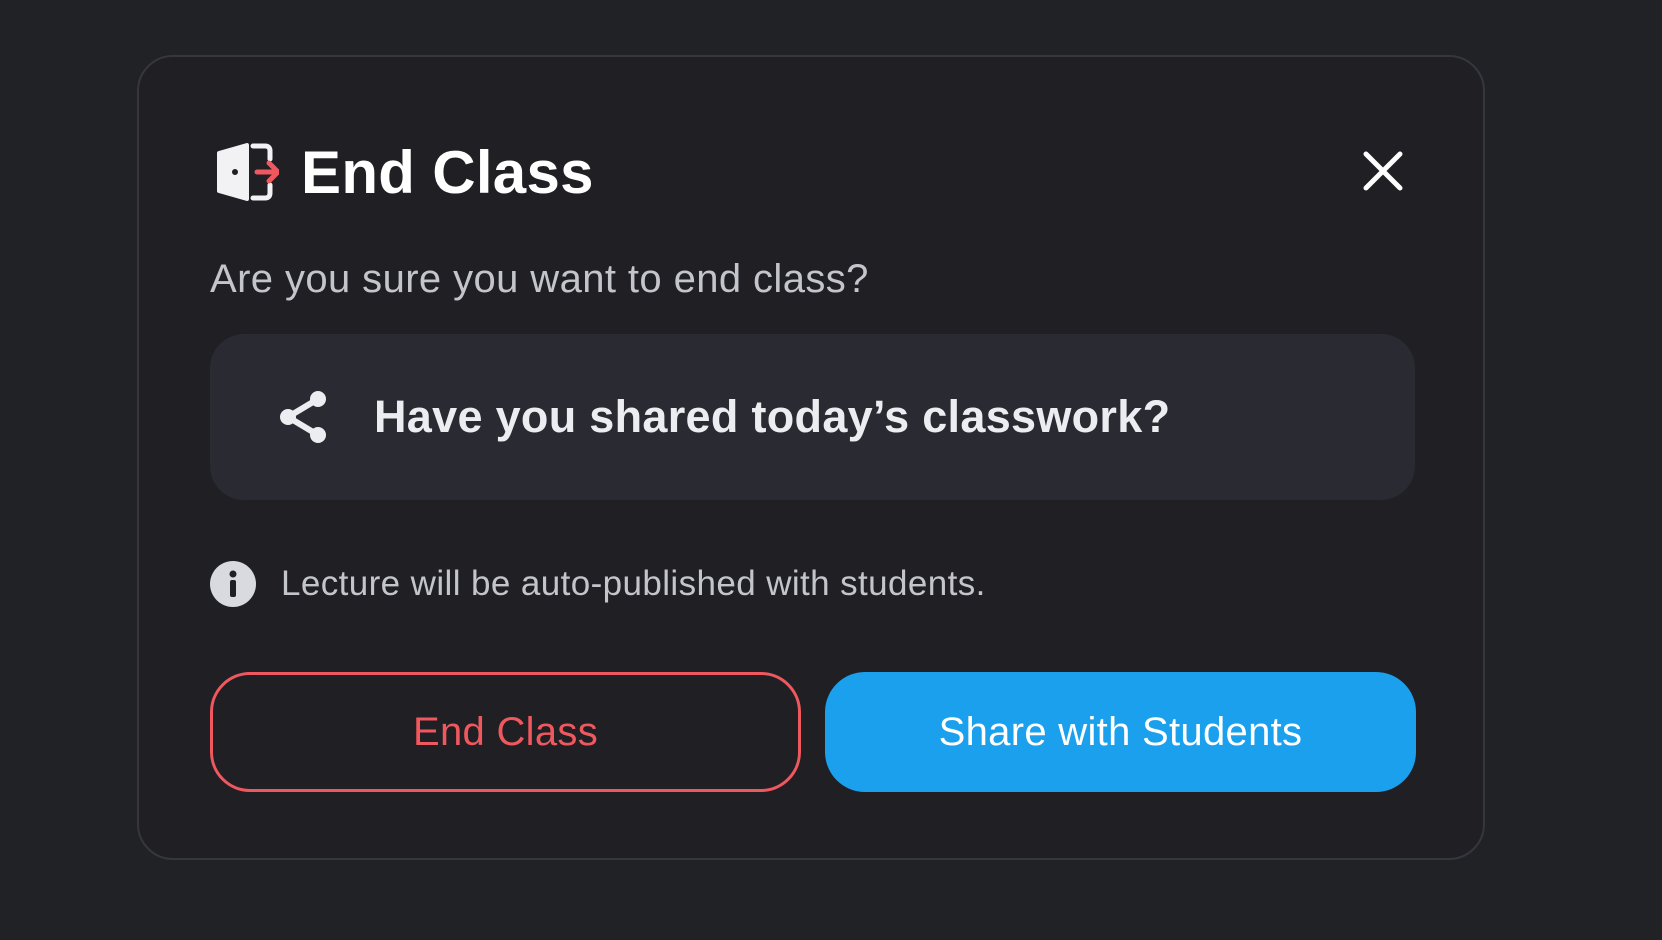 The height and width of the screenshot is (940, 1662). I want to click on share-with-students-button: Share with Students, so click(1120, 732).